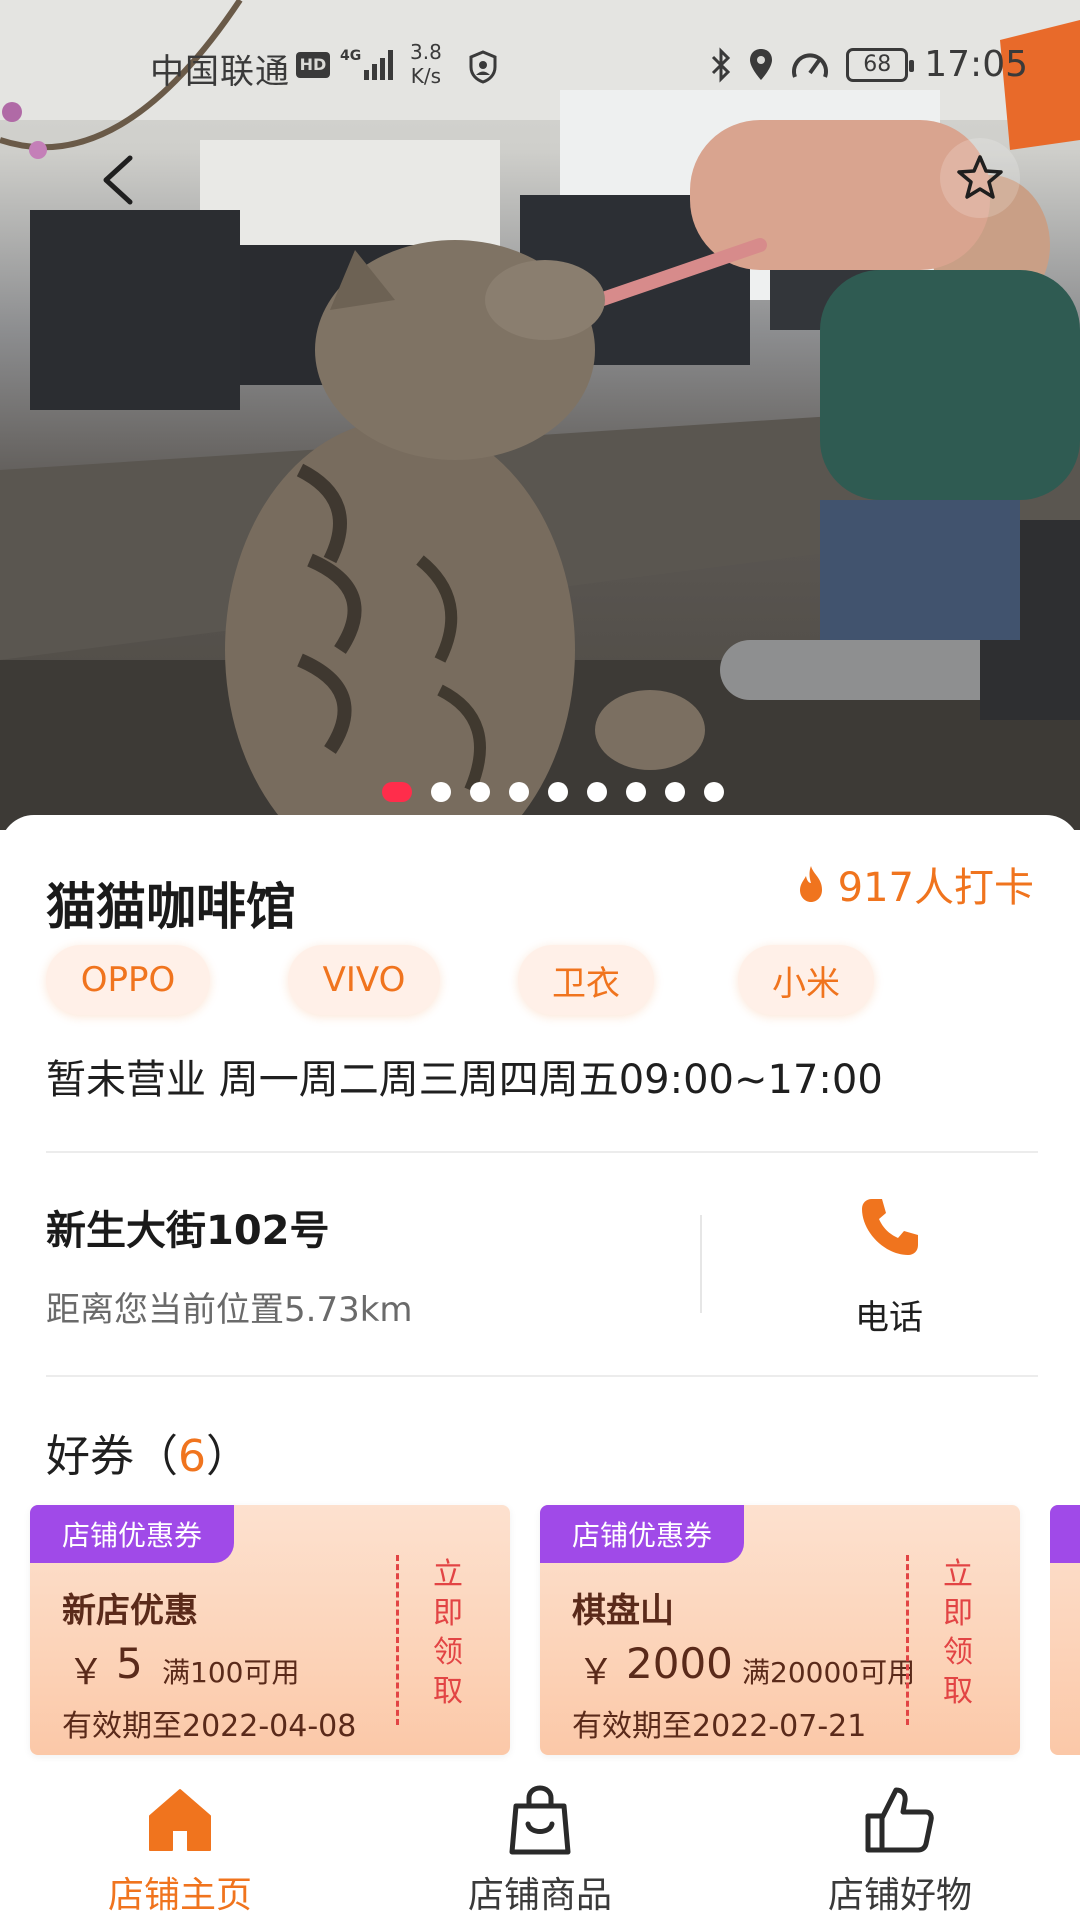 This screenshot has height=1920, width=1080. Describe the element at coordinates (313, 65) in the screenshot. I see `hd-badge: HD` at that location.